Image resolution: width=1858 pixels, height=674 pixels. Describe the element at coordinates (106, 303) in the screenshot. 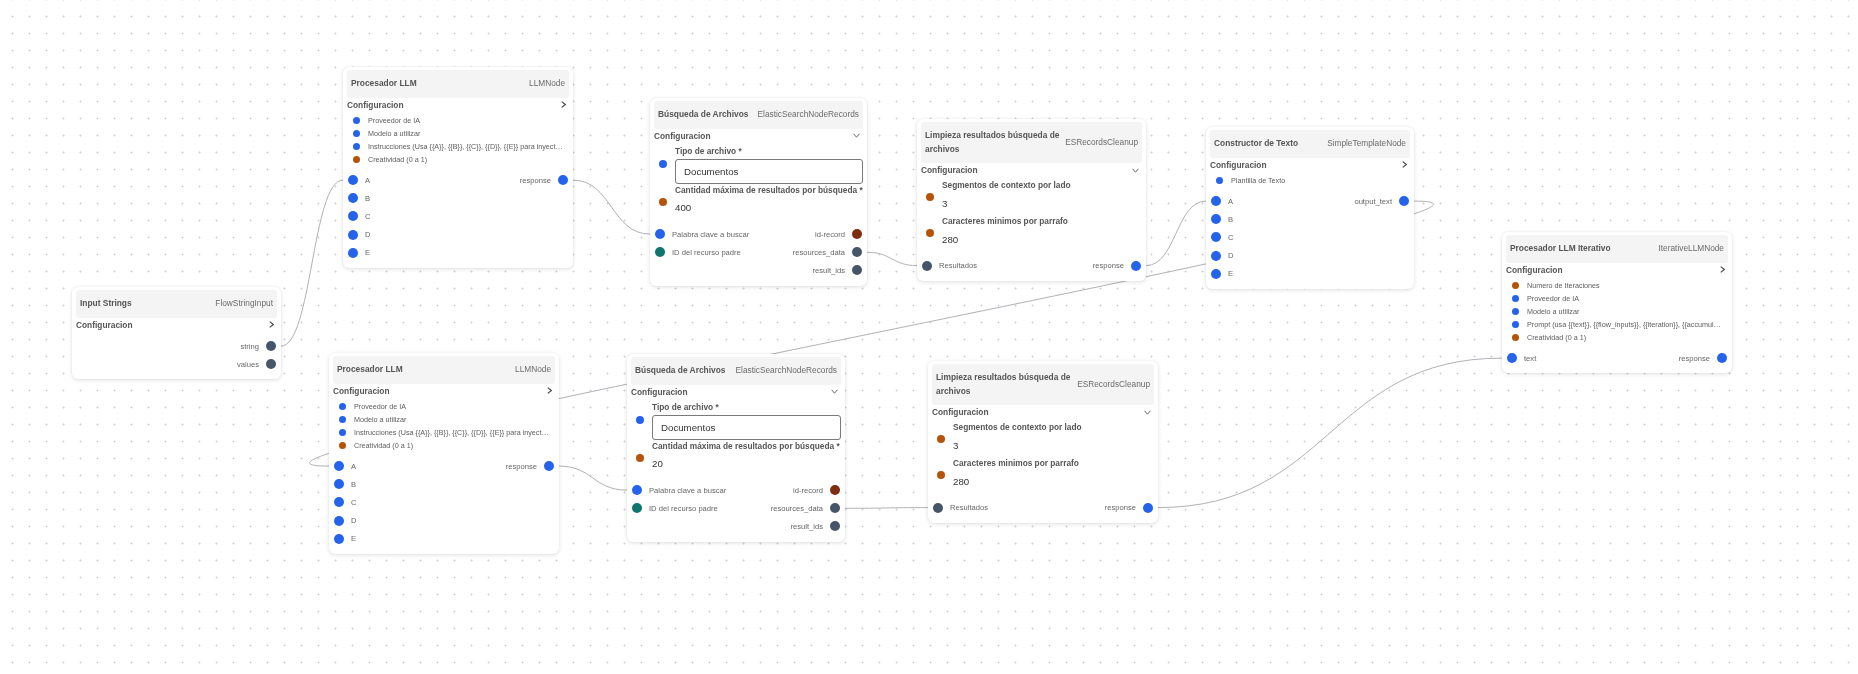

I see `node-title: Input Strings` at that location.